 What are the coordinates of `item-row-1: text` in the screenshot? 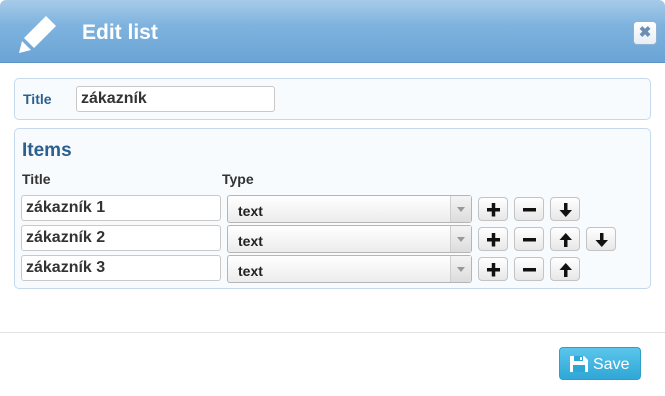 It's located at (332, 209).